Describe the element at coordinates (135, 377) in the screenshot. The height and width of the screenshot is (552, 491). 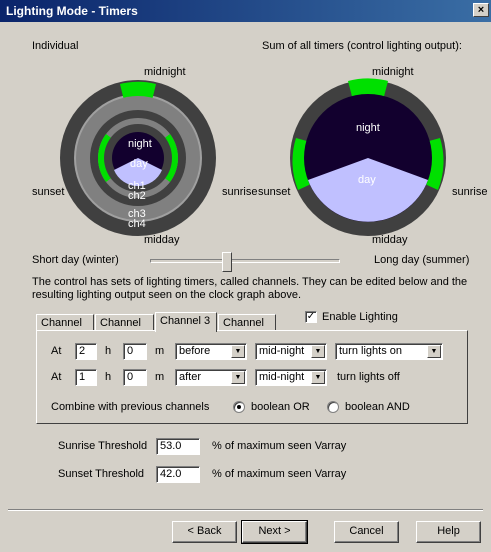
I see `row2-minutes-input: 0` at that location.